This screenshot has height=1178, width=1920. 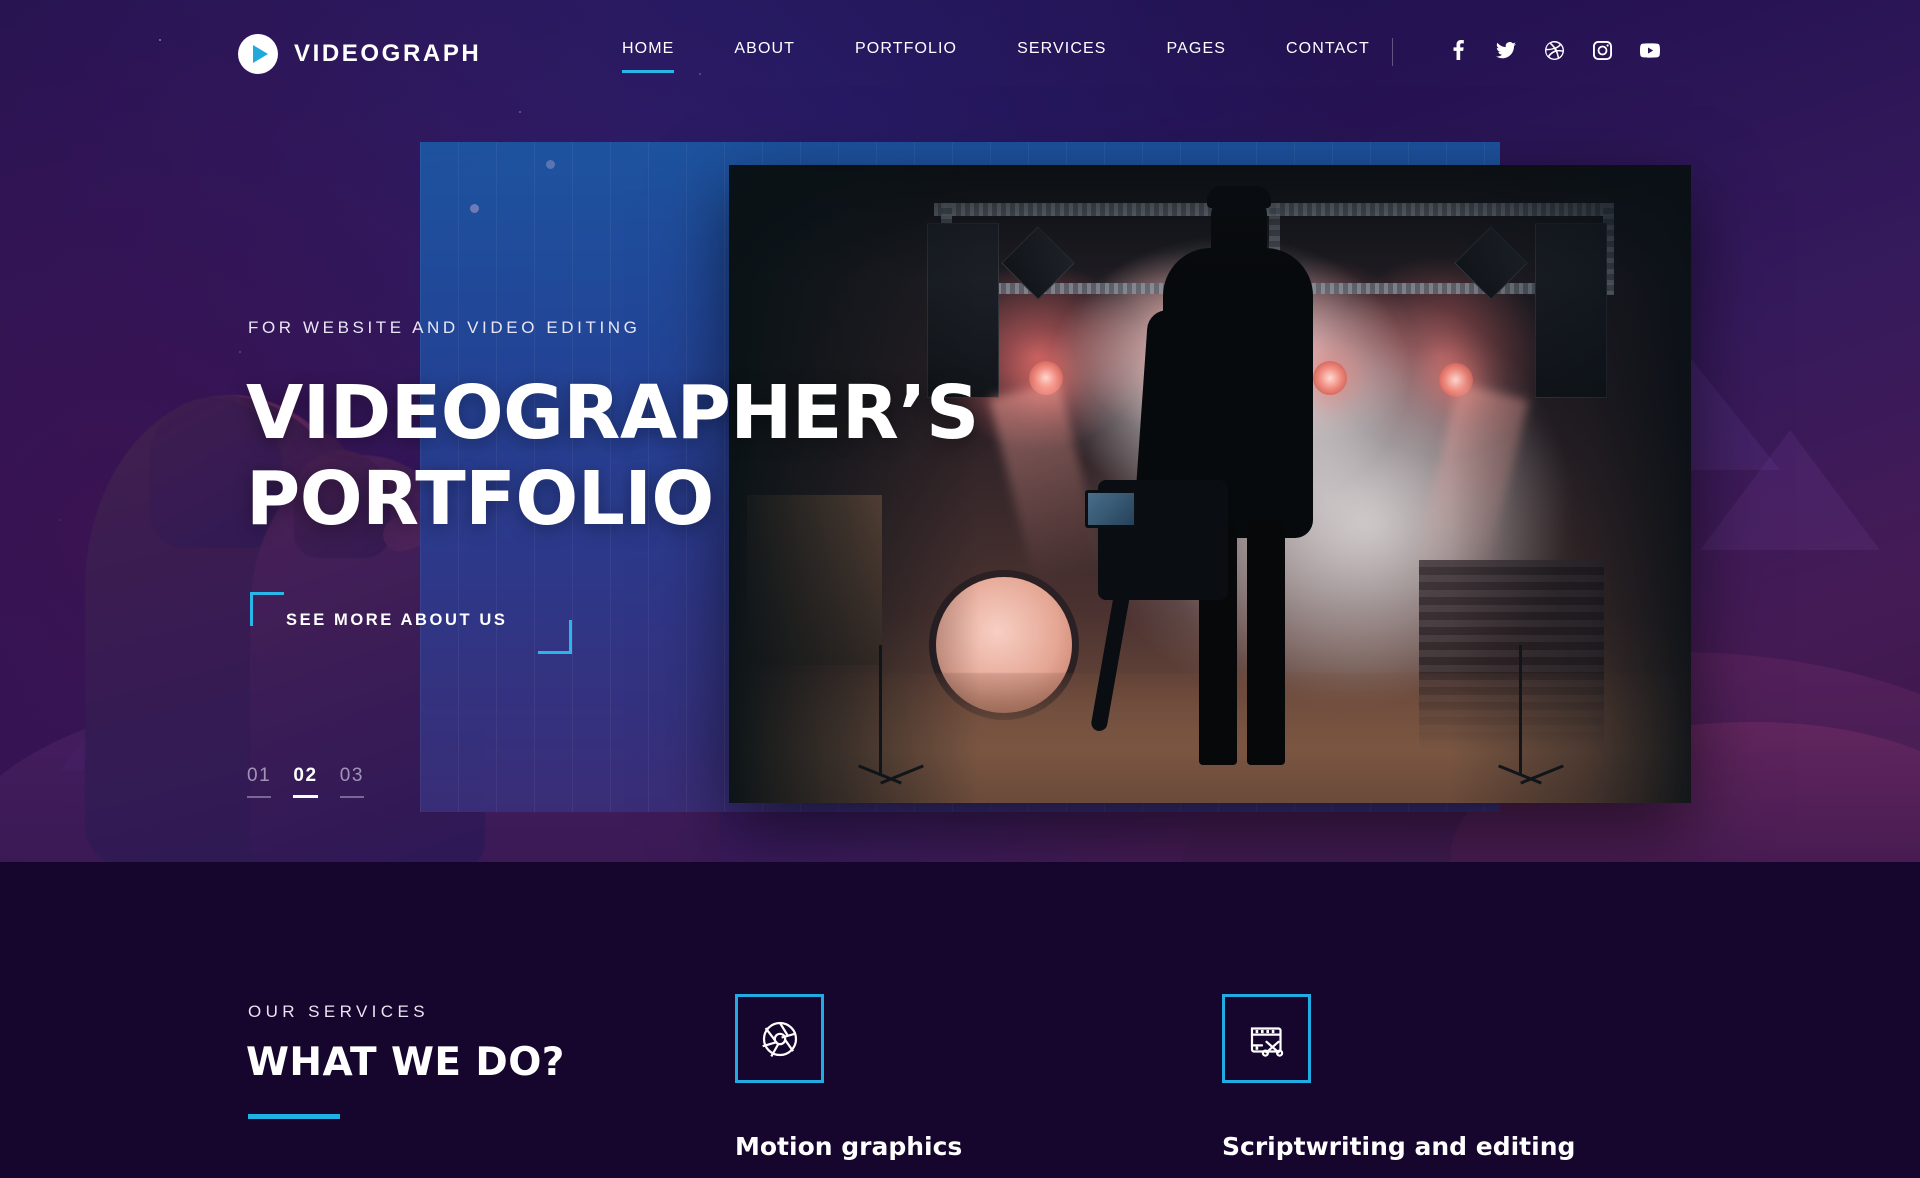 I want to click on aperture-icon, so click(x=779, y=1038).